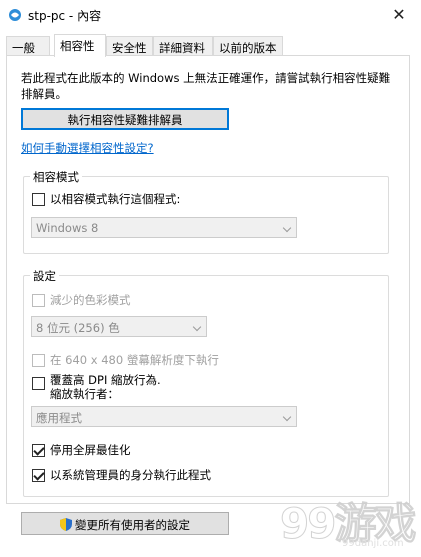  I want to click on close-button: ✕, so click(399, 14).